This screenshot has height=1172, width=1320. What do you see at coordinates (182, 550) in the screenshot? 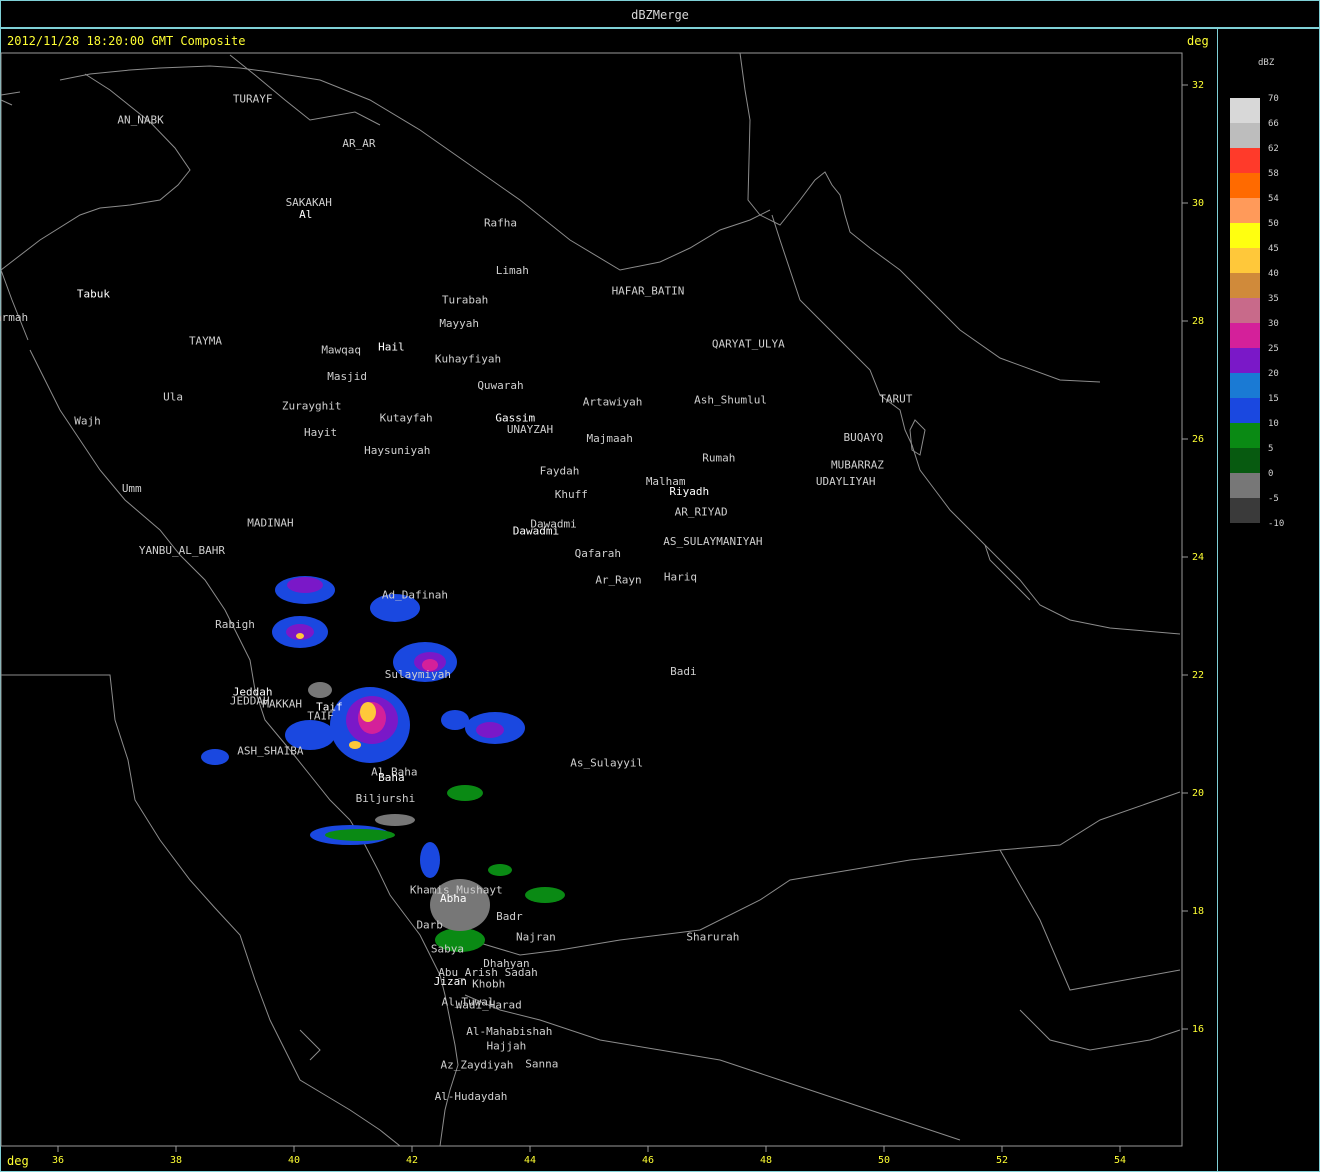
I see `place-label: YANBU_AL_BAHR` at bounding box center [182, 550].